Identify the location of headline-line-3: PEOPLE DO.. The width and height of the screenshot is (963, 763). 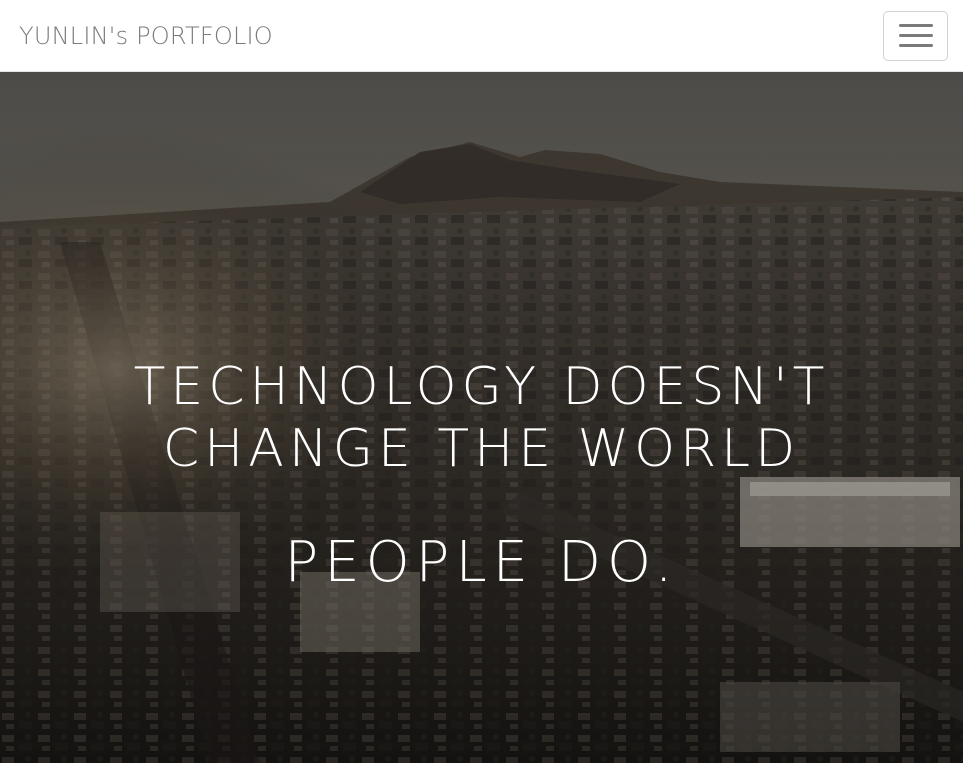
(481, 562).